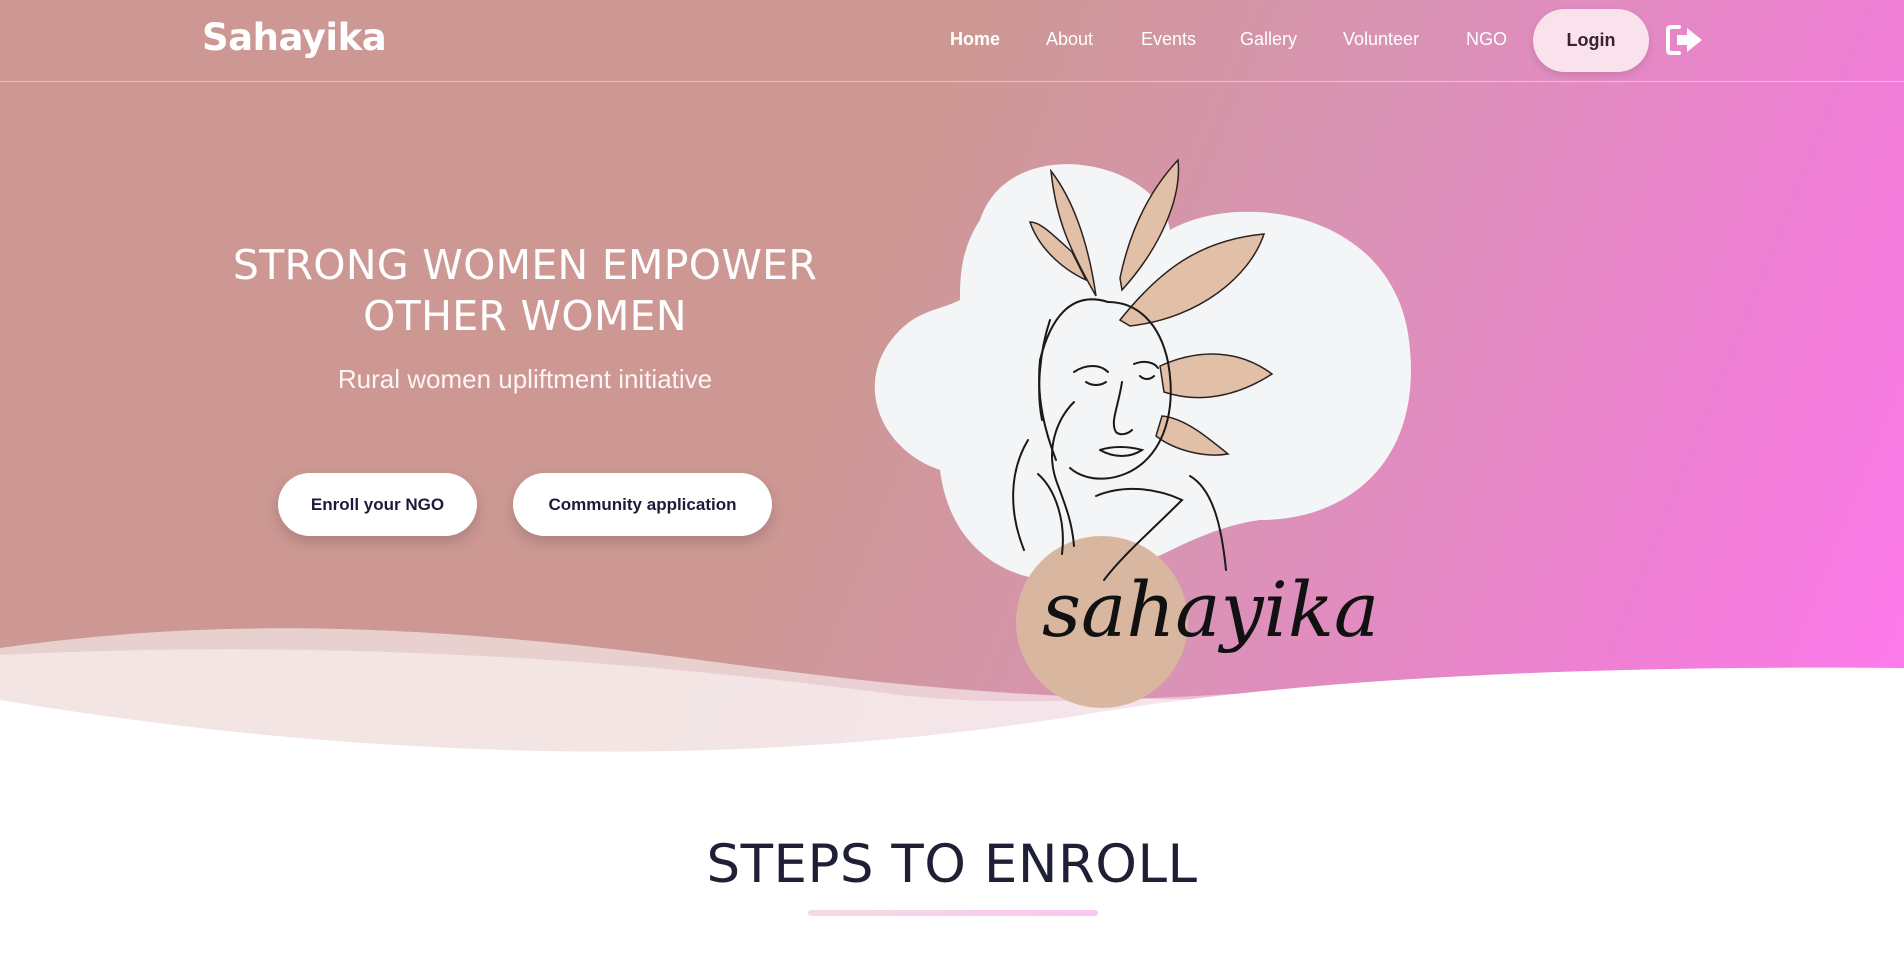 This screenshot has height=955, width=1904. Describe the element at coordinates (1381, 39) in the screenshot. I see `nav-volunteer: Volunteer` at that location.